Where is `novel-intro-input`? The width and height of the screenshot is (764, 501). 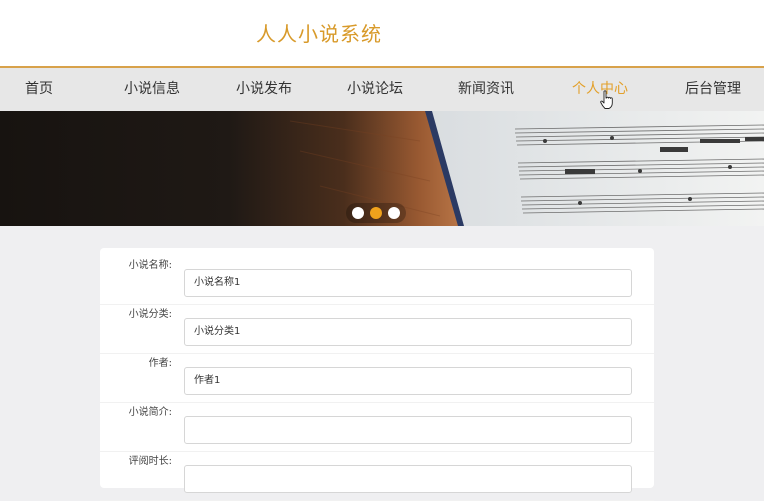 novel-intro-input is located at coordinates (408, 430).